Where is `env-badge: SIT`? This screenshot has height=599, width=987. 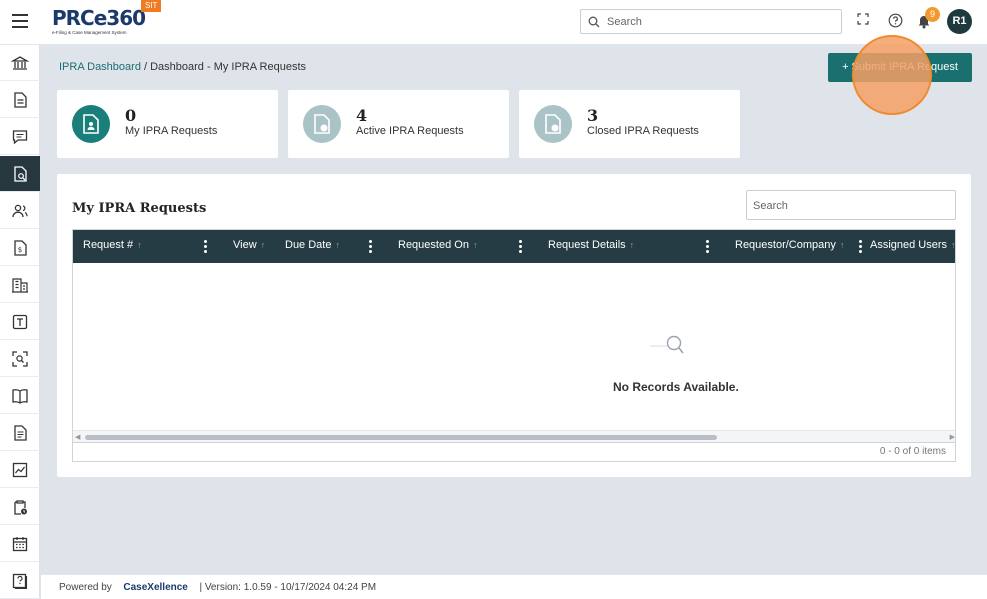 env-badge: SIT is located at coordinates (151, 6).